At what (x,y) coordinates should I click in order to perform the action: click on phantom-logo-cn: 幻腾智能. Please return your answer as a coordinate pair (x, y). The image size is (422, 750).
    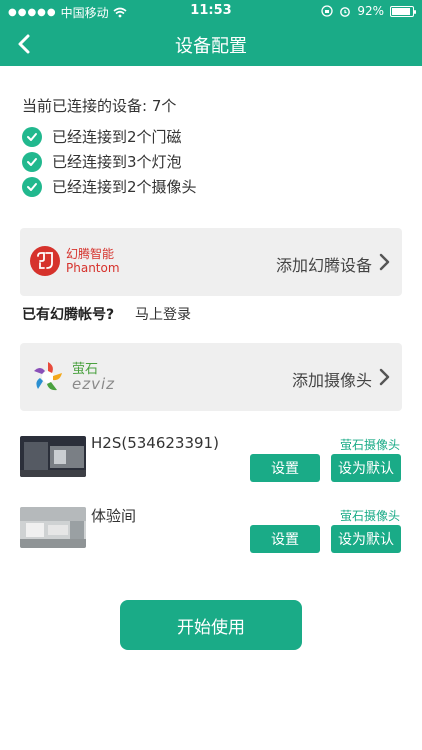
    Looking at the image, I should click on (90, 254).